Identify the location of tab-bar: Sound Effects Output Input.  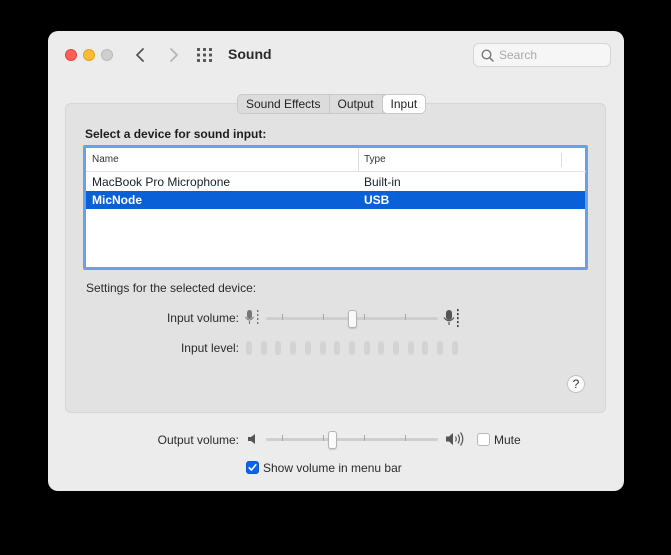
(332, 104).